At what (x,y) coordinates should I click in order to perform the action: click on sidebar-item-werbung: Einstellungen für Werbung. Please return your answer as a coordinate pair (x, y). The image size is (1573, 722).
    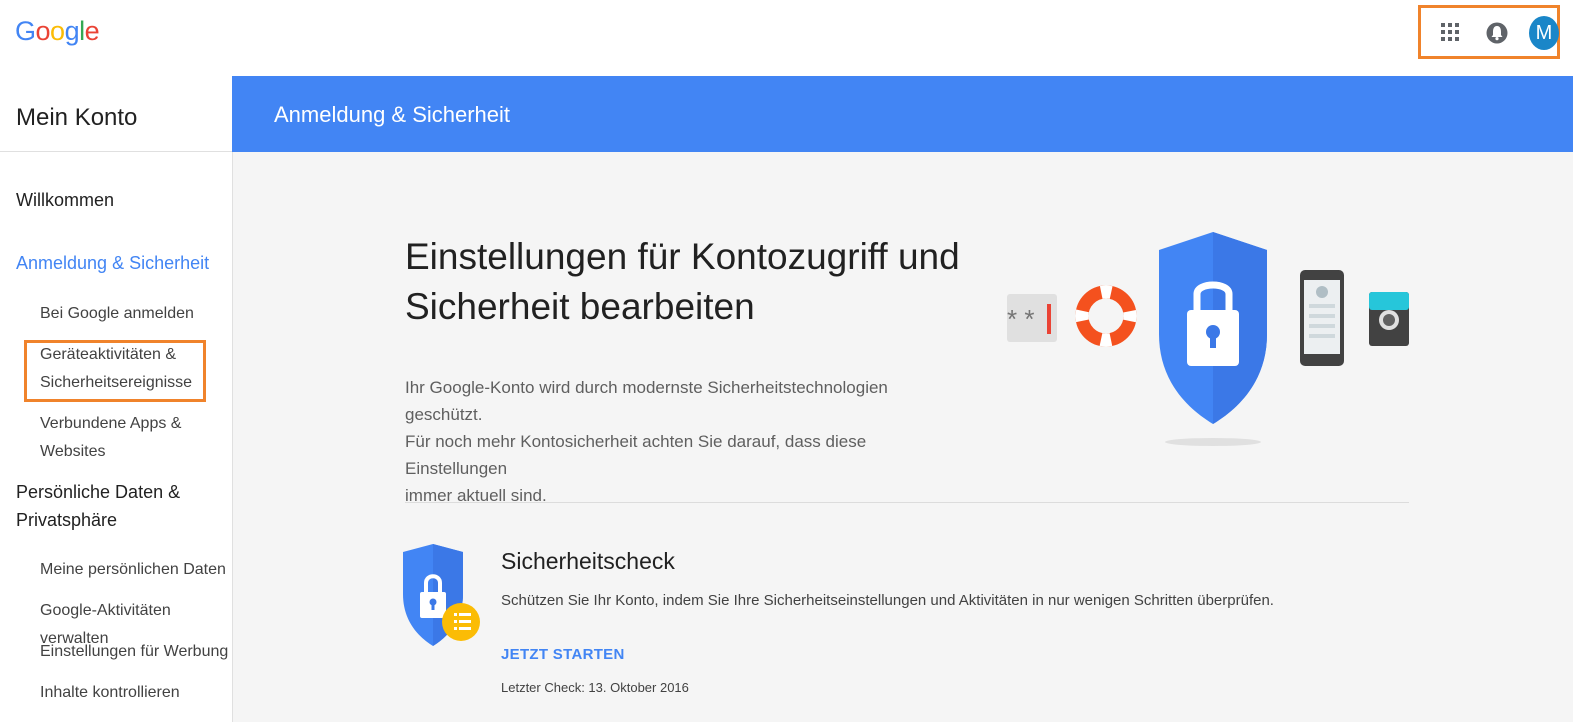
    Looking at the image, I should click on (134, 652).